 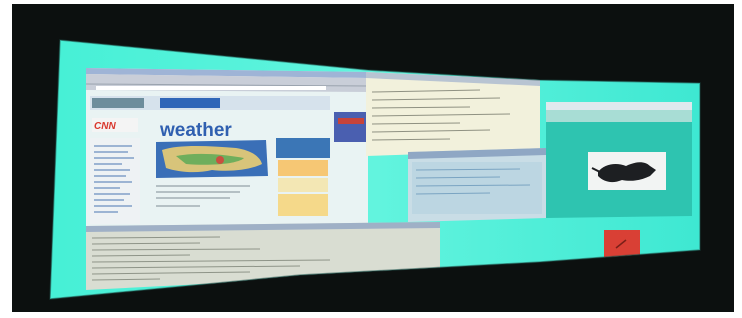 What do you see at coordinates (190, 103) in the screenshot?
I see `header-banner` at bounding box center [190, 103].